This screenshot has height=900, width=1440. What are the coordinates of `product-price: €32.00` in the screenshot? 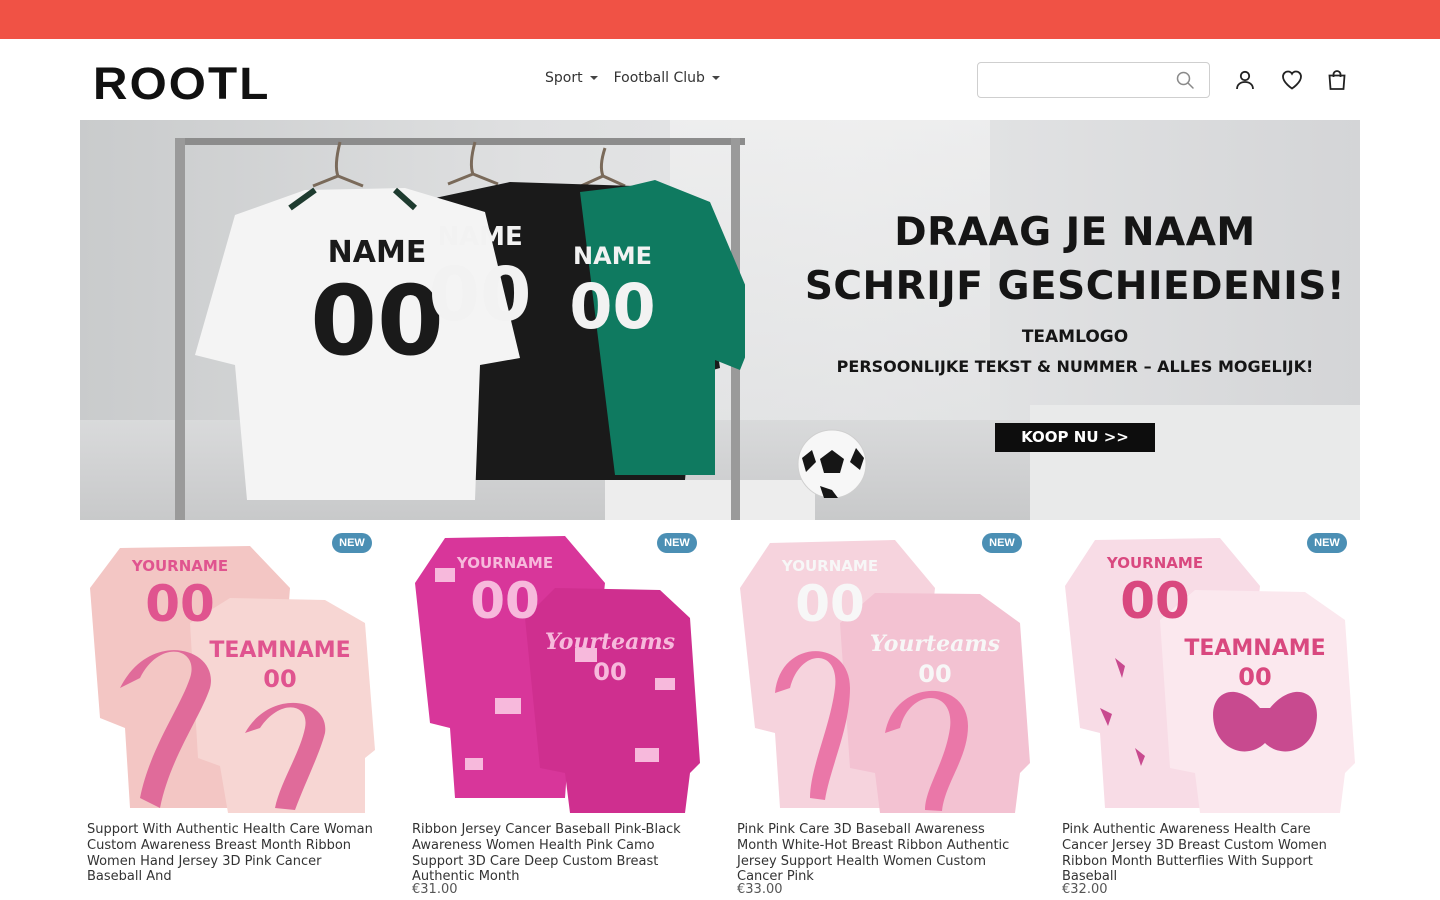 It's located at (1085, 889).